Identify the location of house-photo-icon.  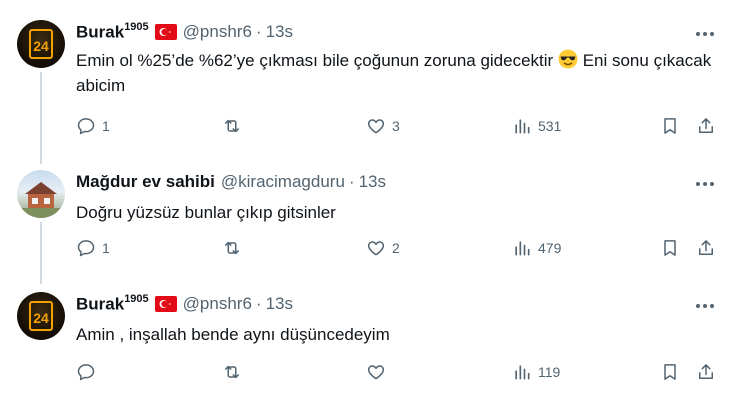
(41, 200).